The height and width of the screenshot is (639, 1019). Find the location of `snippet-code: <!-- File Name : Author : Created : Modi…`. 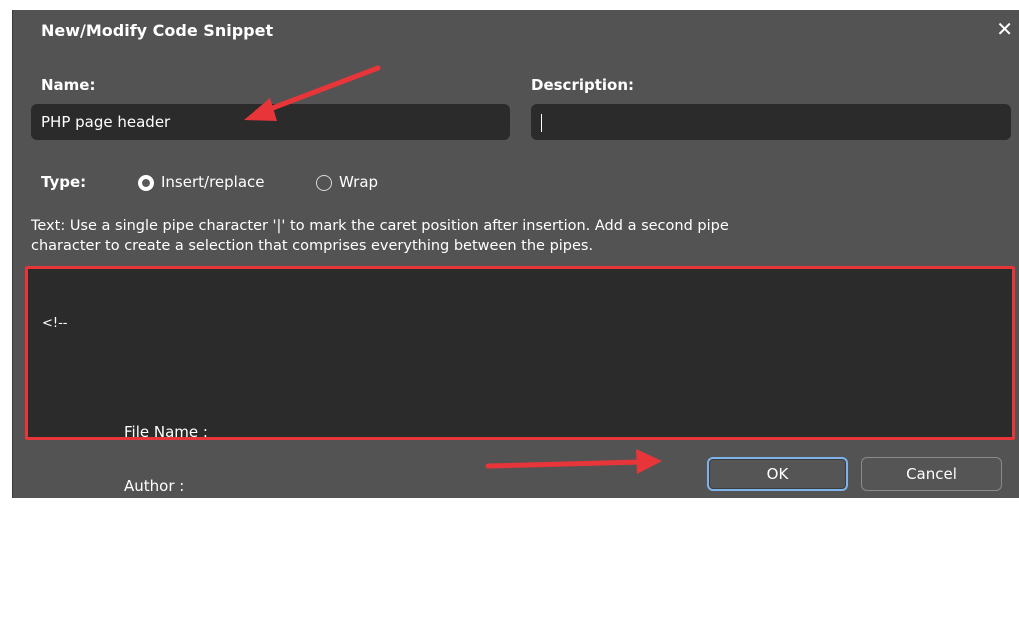

snippet-code: <!-- File Name : Author : Created : Modi… is located at coordinates (125, 459).